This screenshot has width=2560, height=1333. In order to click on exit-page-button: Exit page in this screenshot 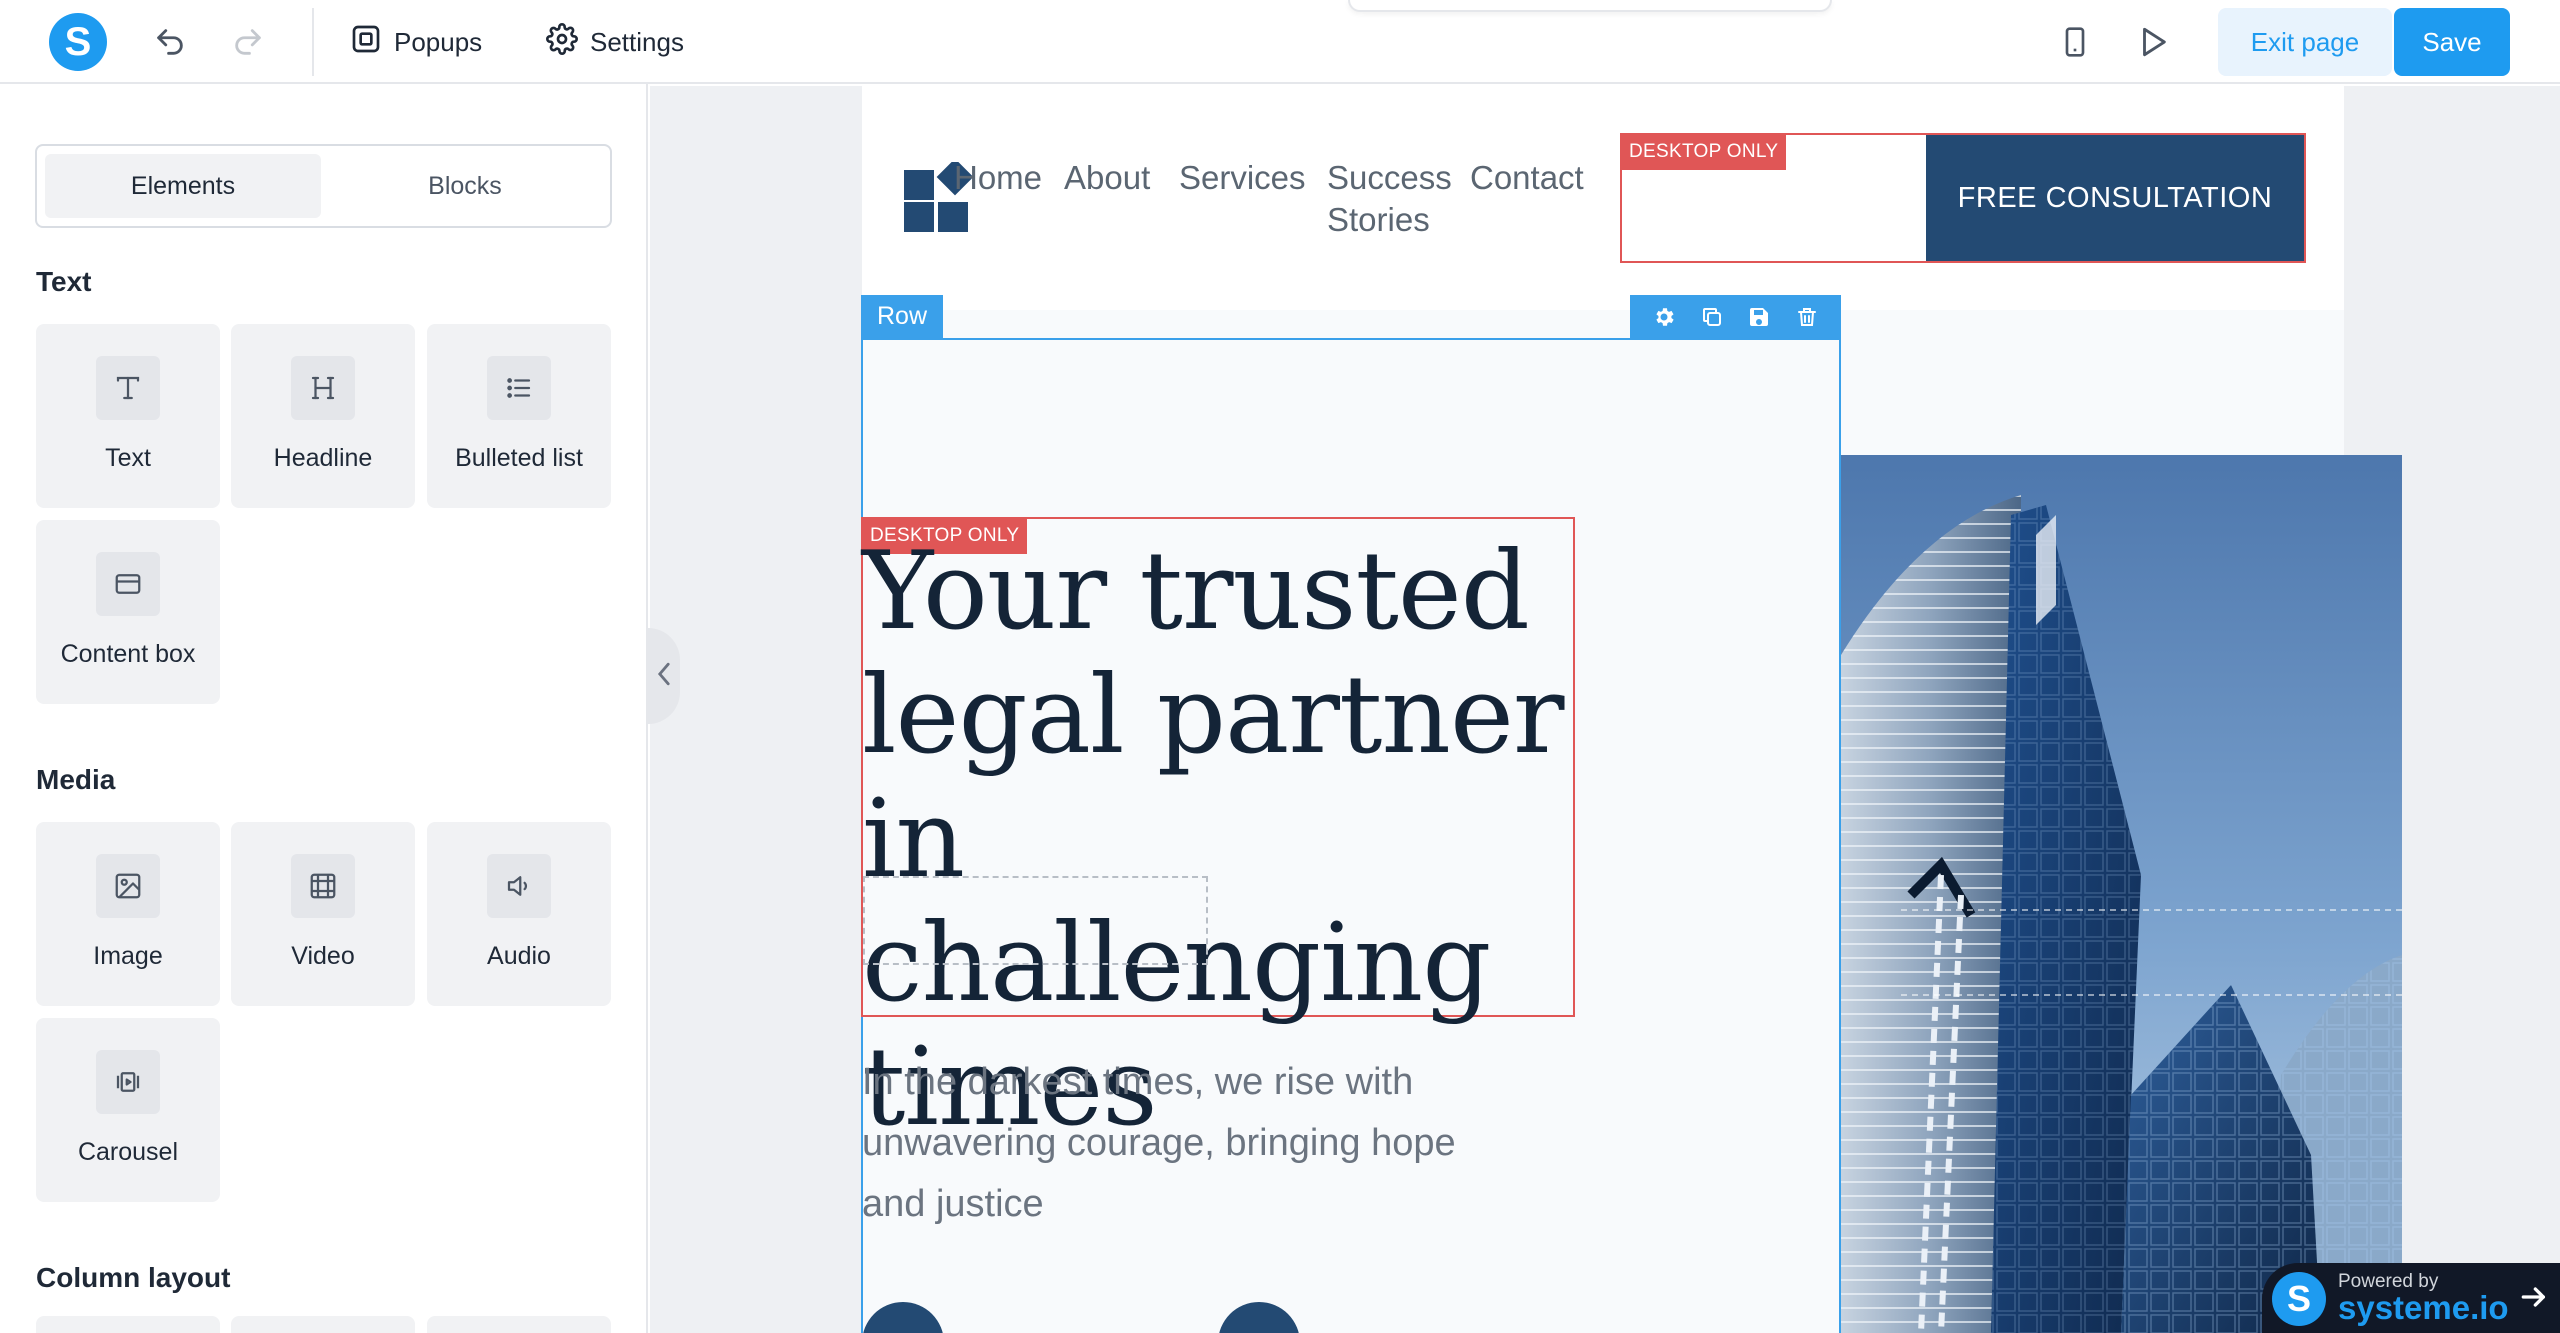, I will do `click(2305, 42)`.